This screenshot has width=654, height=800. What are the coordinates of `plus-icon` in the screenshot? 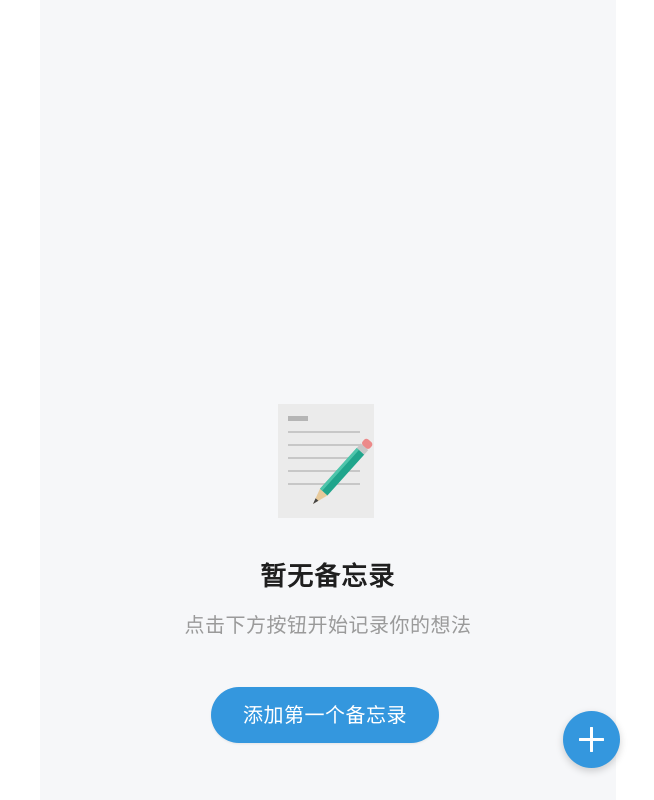 It's located at (591, 739).